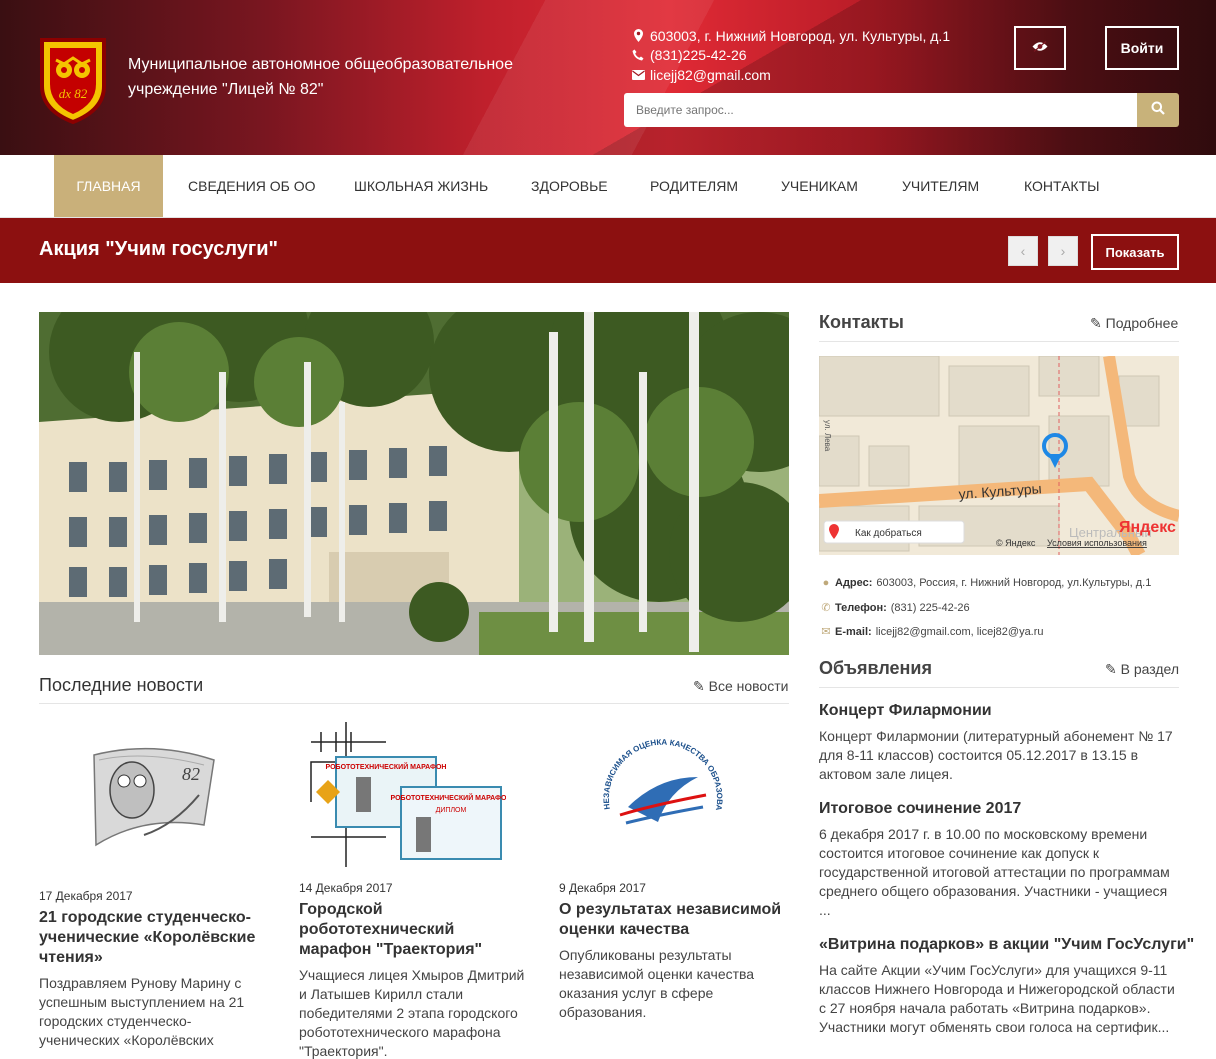 Image resolution: width=1216 pixels, height=1059 pixels. I want to click on contacts-divider, so click(999, 341).